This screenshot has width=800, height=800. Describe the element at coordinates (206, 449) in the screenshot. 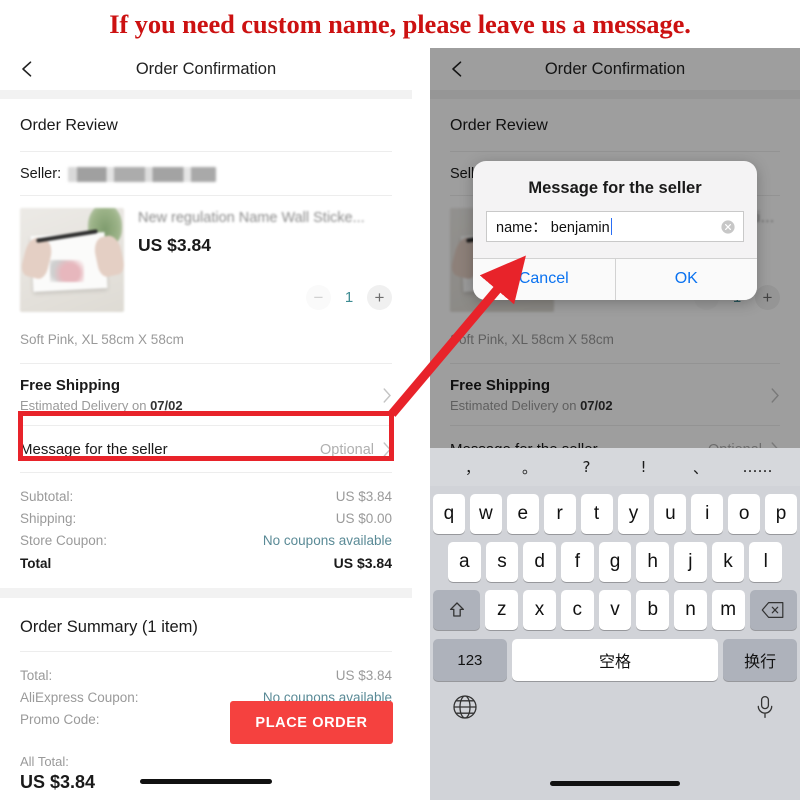

I see `message-for-seller-row: Message for the seller Optional` at that location.